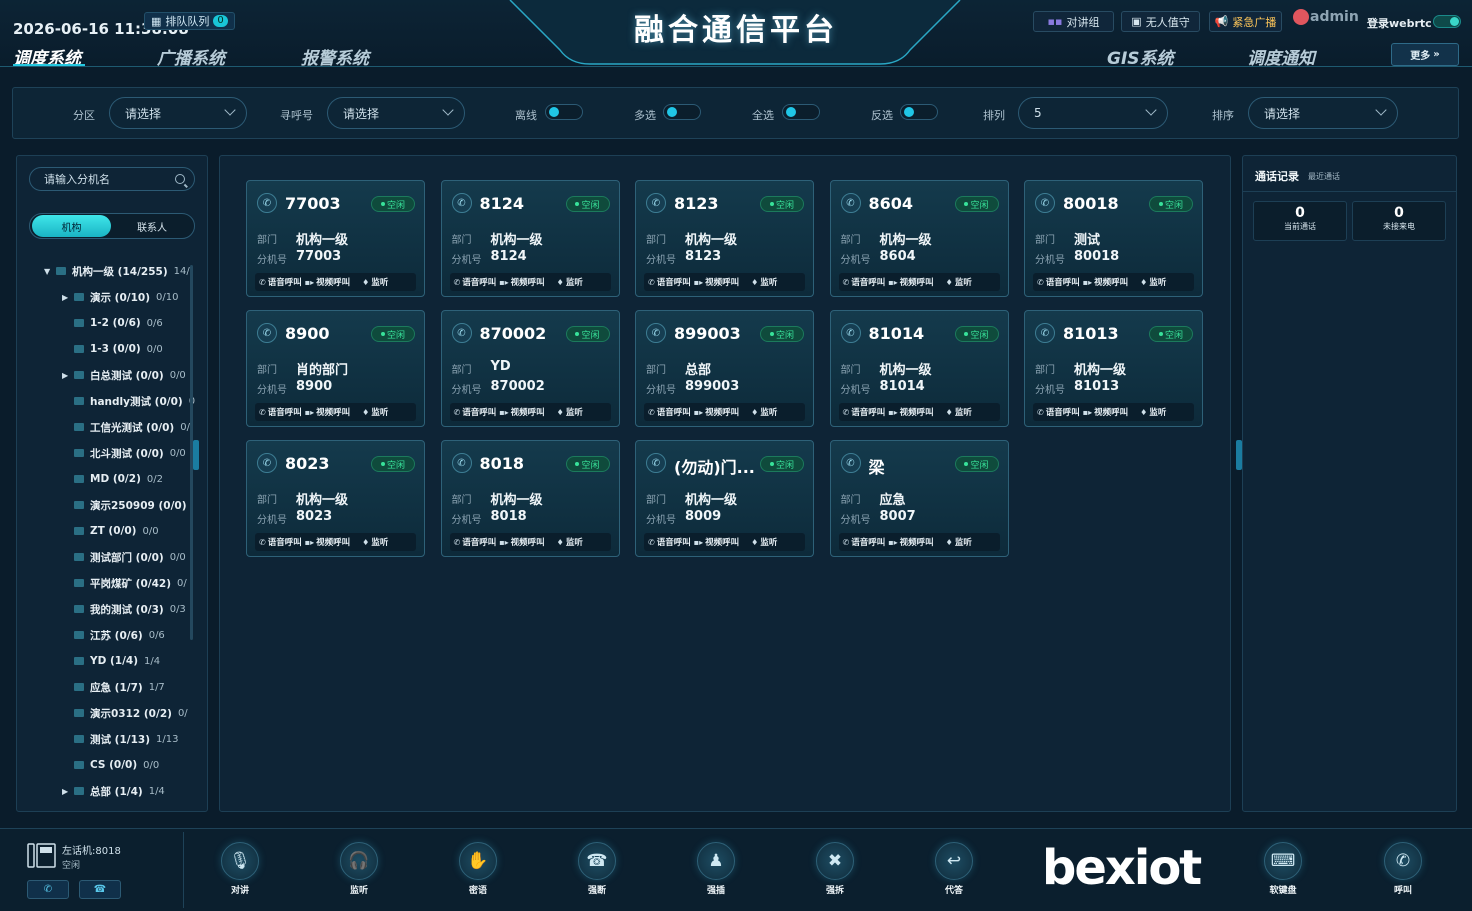 This screenshot has height=911, width=1472. What do you see at coordinates (359, 872) in the screenshot?
I see `footer-button-headset: 🎧 监听` at bounding box center [359, 872].